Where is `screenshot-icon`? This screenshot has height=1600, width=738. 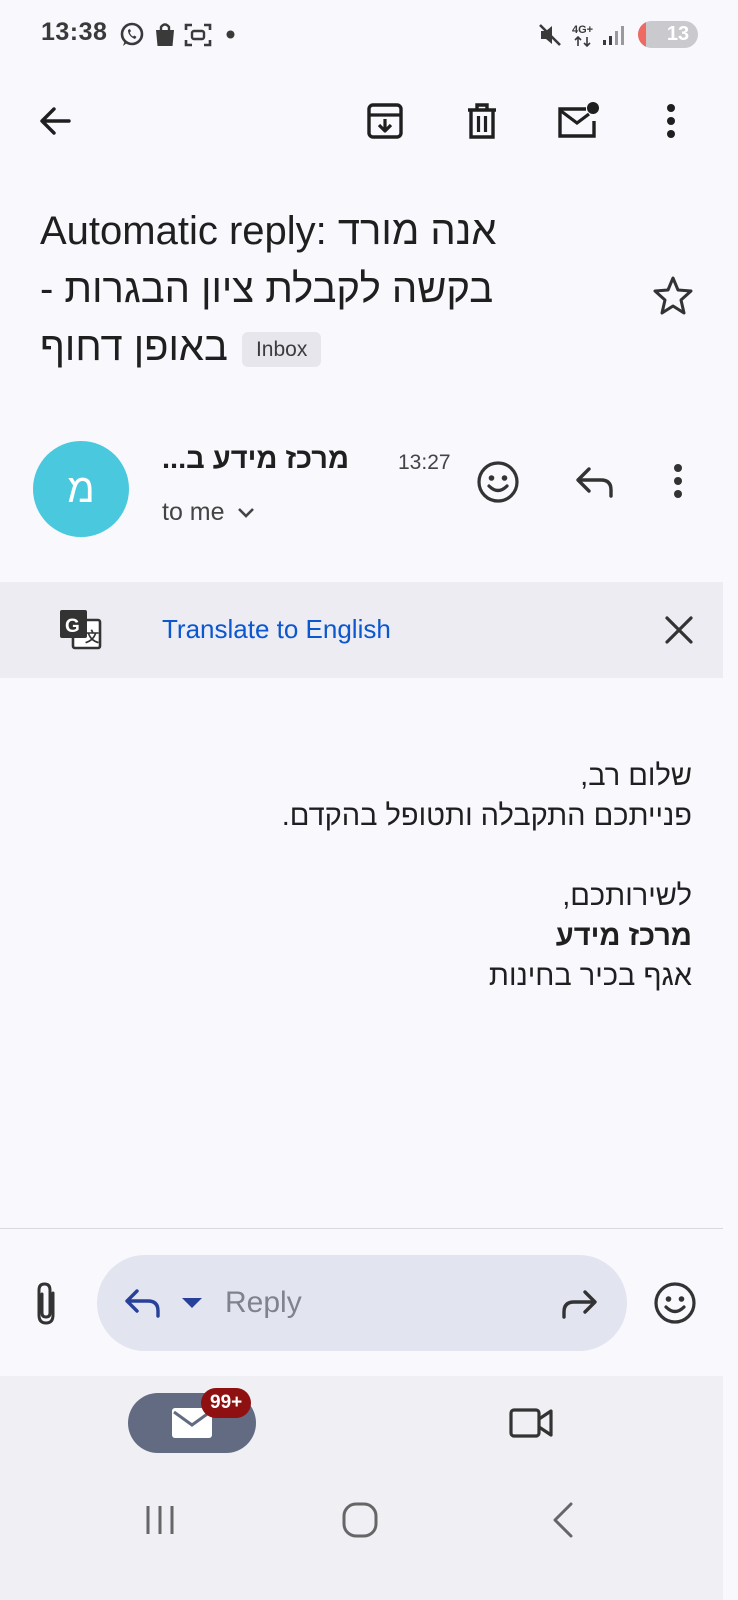 screenshot-icon is located at coordinates (198, 35).